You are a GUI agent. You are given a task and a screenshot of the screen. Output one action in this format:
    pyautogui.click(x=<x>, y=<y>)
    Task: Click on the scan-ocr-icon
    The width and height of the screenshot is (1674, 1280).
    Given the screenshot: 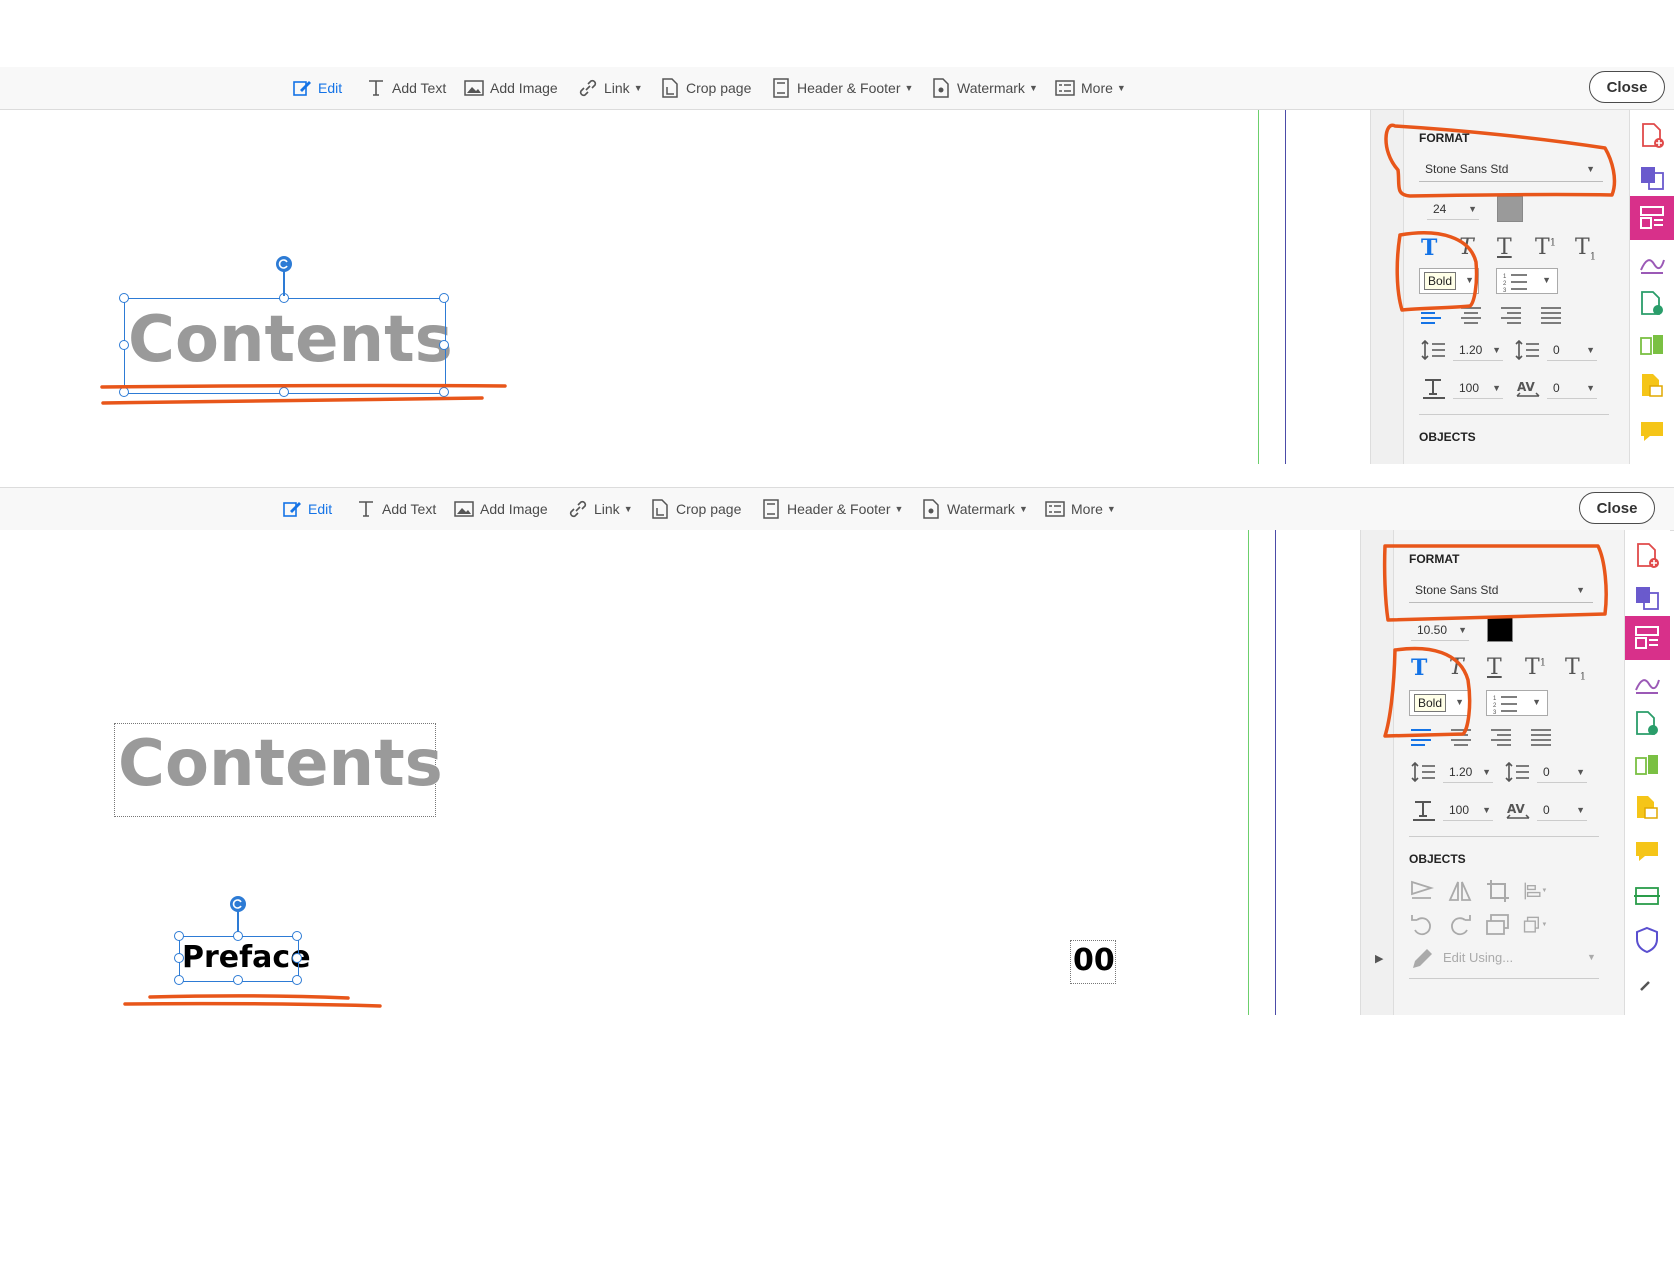 What is the action you would take?
    pyautogui.click(x=1647, y=896)
    